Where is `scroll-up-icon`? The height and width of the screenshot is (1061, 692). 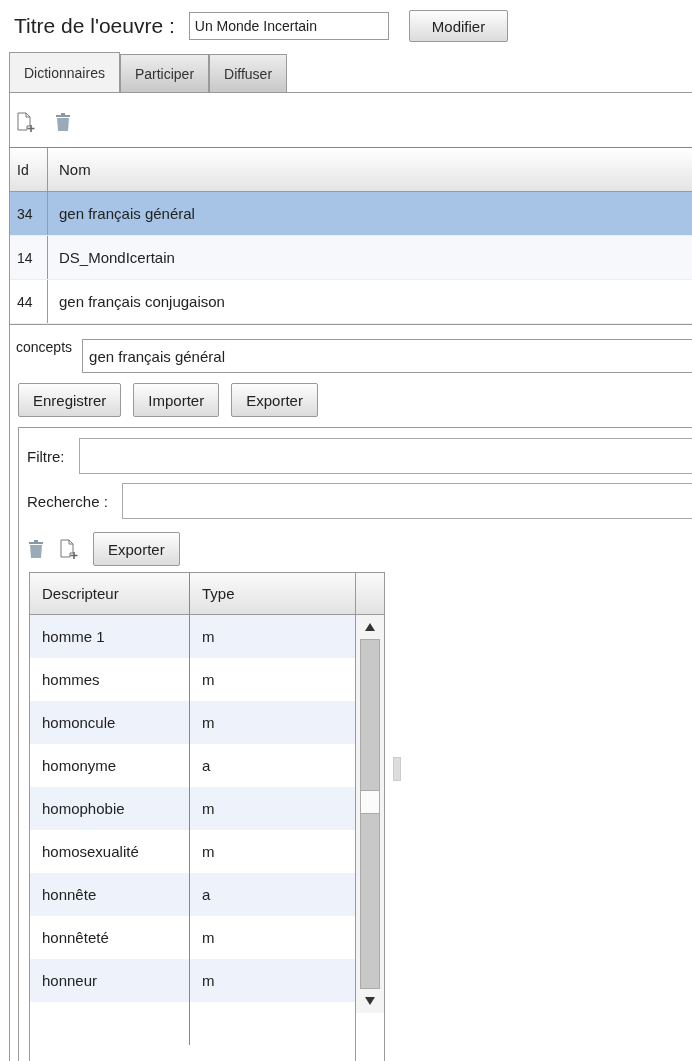
scroll-up-icon is located at coordinates (370, 627).